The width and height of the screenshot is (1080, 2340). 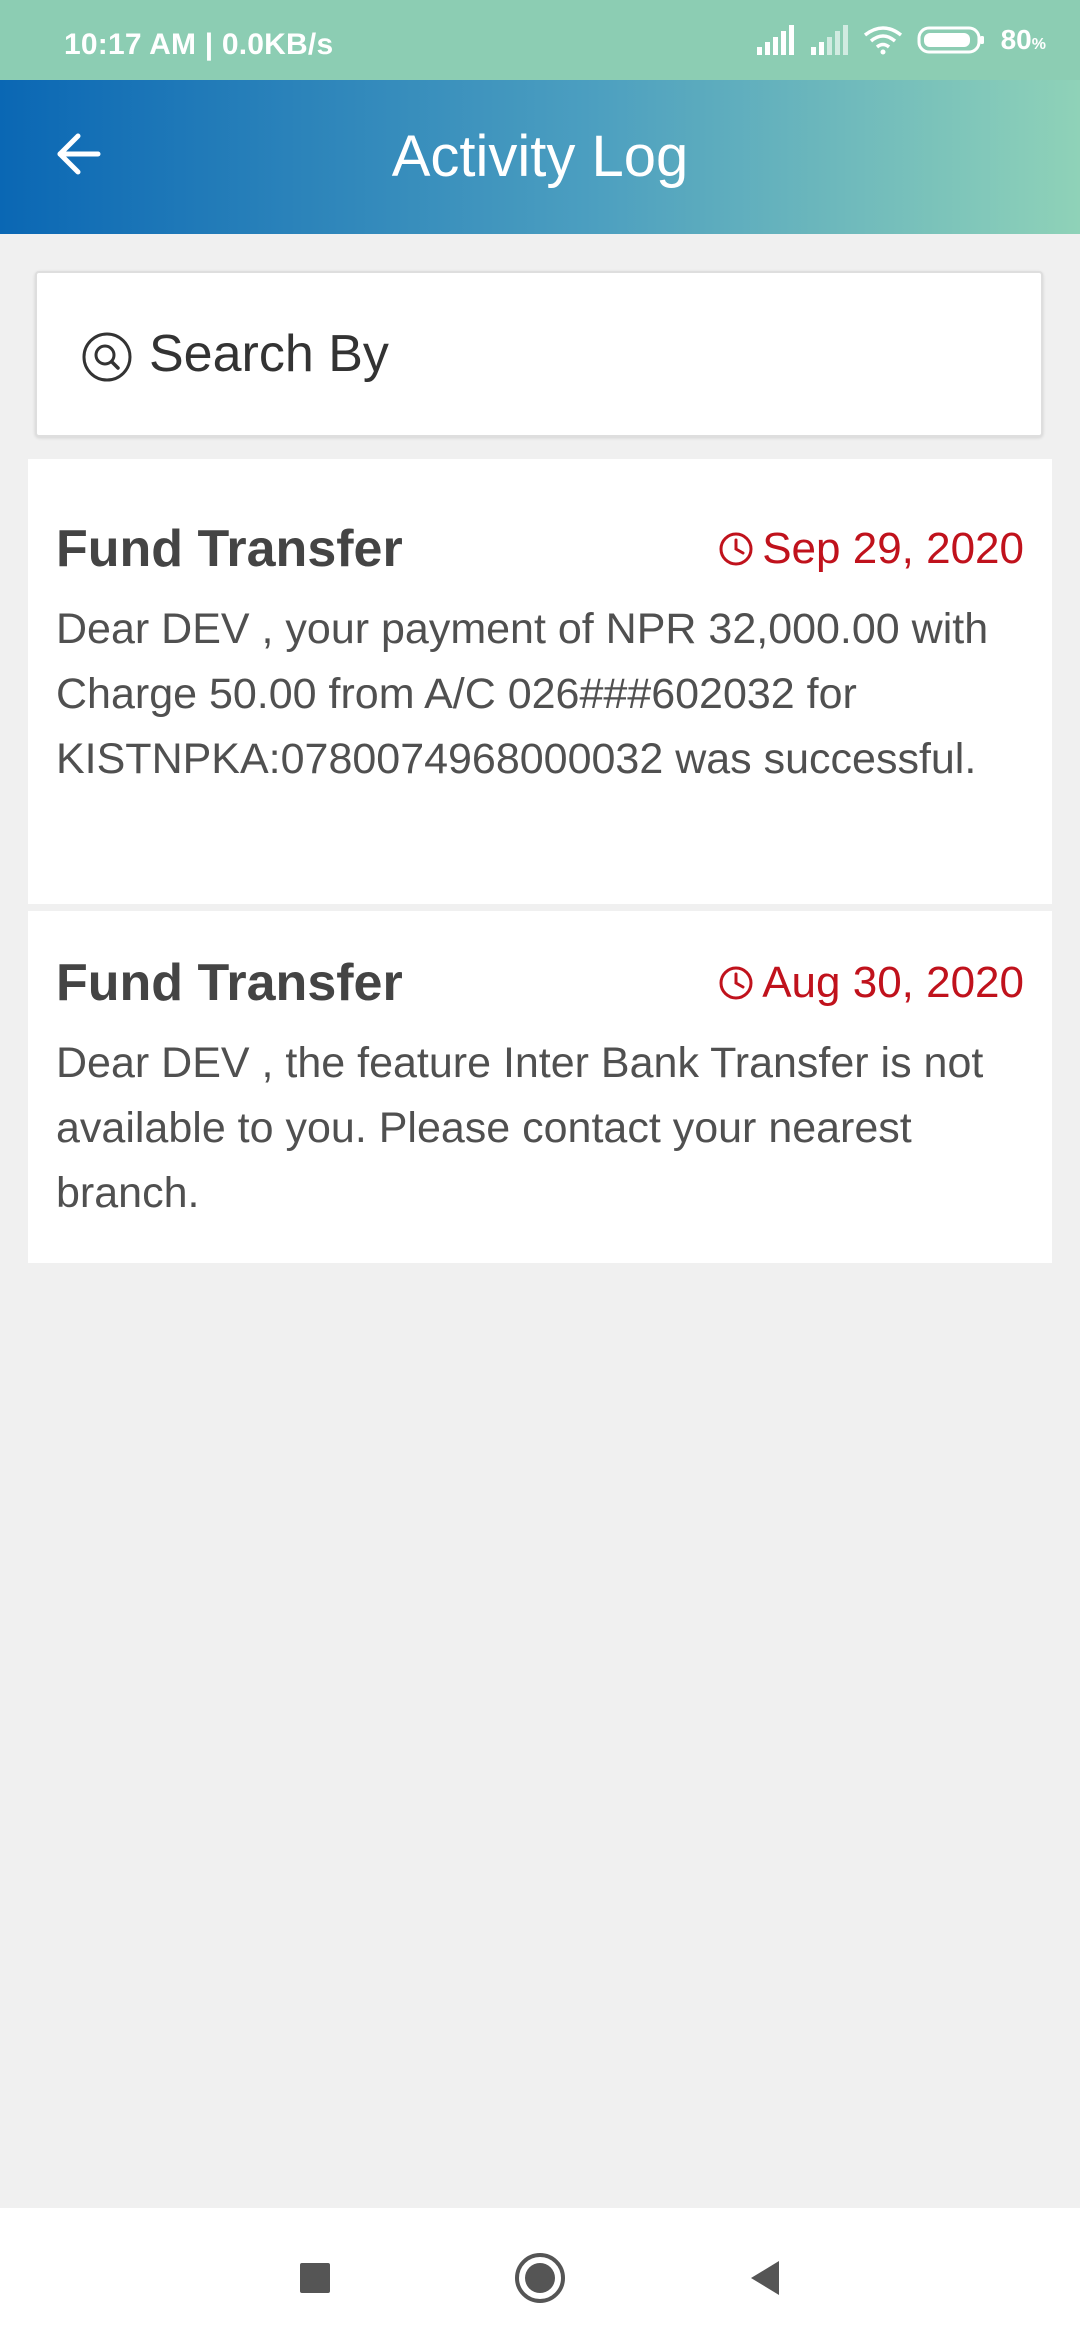 I want to click on activity-date-text: Sep 29, 2020, so click(x=893, y=548).